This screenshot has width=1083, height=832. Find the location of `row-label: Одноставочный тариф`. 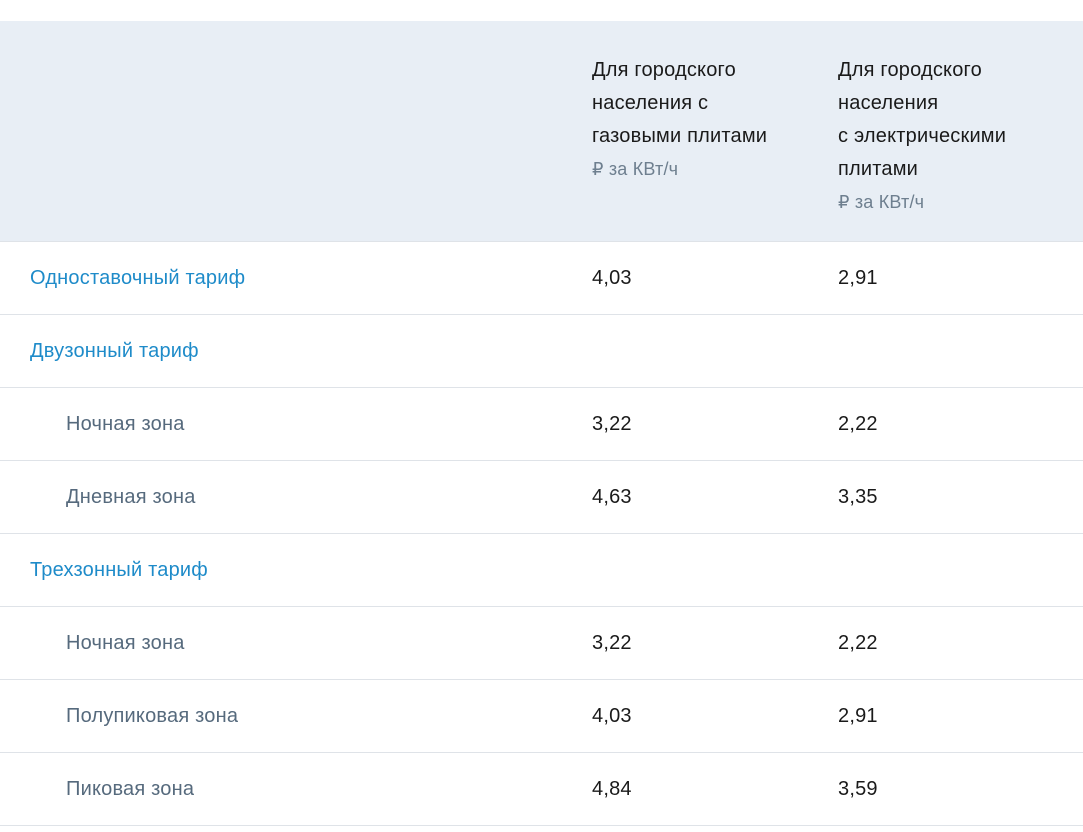

row-label: Одноставочный тариф is located at coordinates (138, 278).